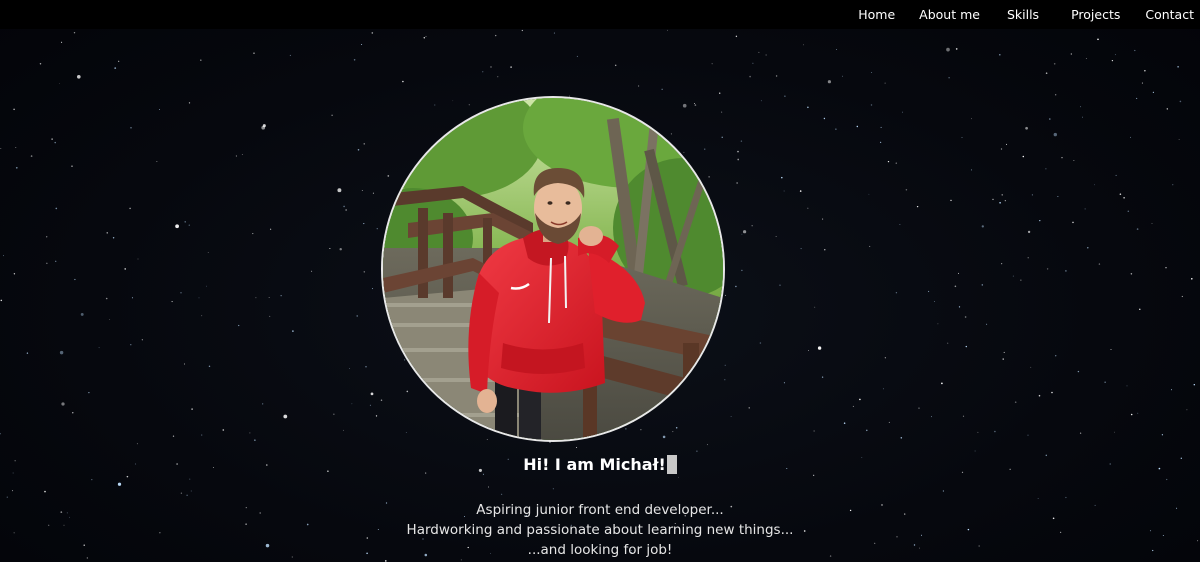 This screenshot has width=1200, height=562. What do you see at coordinates (876, 14) in the screenshot?
I see `nav-link-home: Home` at bounding box center [876, 14].